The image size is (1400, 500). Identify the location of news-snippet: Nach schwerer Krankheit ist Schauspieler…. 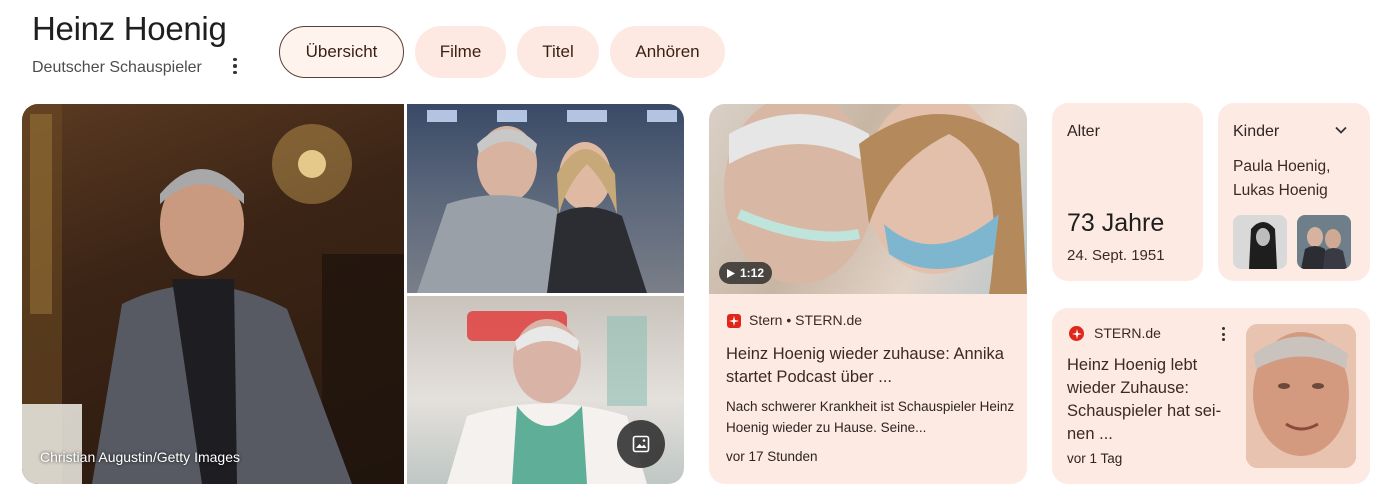
(870, 417).